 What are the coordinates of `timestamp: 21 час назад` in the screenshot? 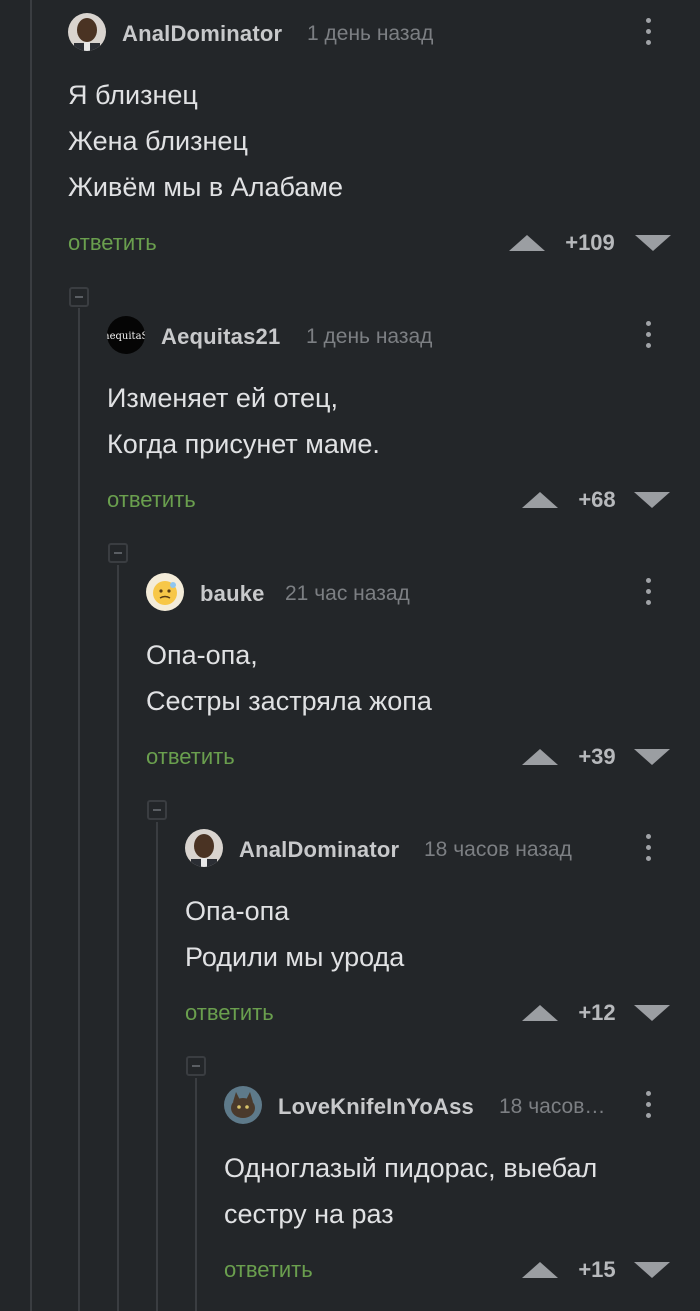 It's located at (347, 593).